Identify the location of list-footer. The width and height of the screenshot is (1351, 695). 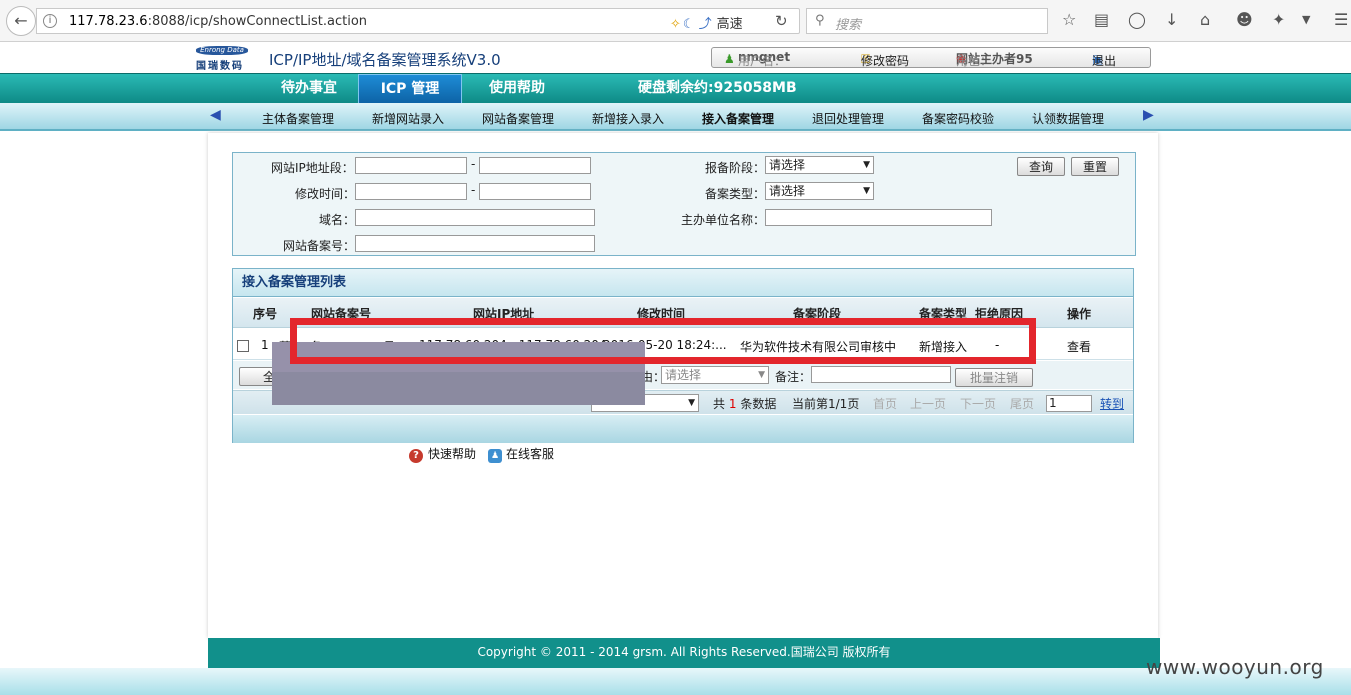
(683, 429).